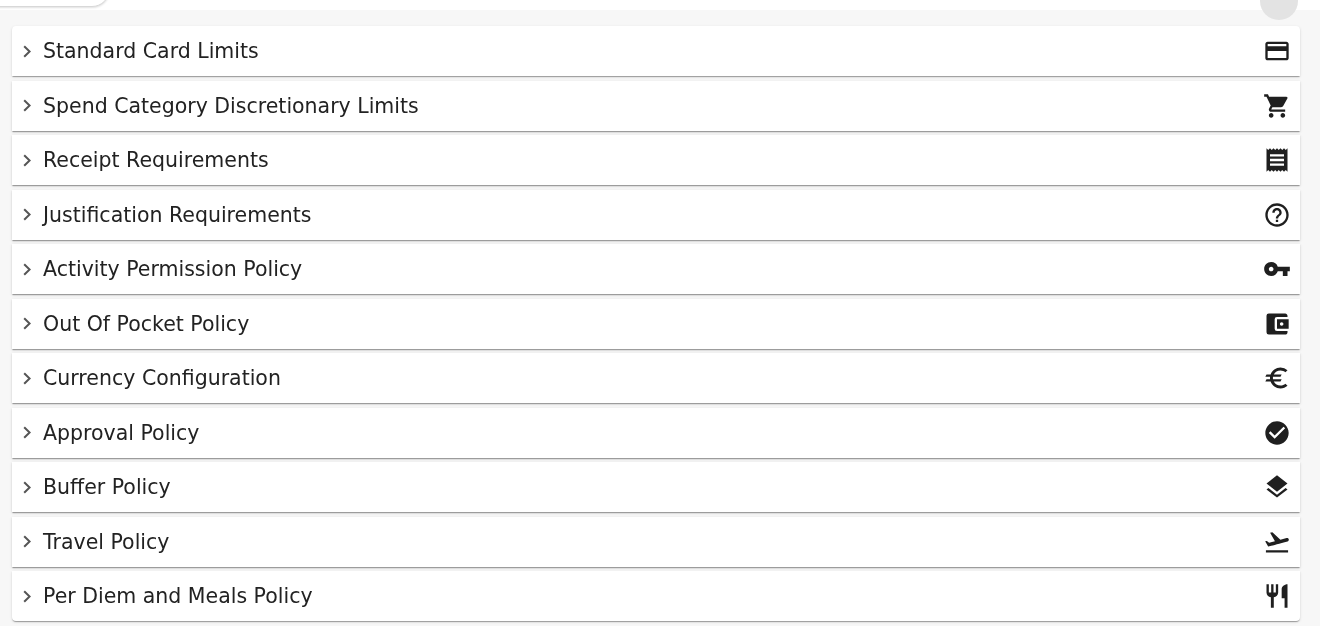 Image resolution: width=1320 pixels, height=626 pixels. What do you see at coordinates (156, 160) in the screenshot?
I see `section-title: Receipt Requirements` at bounding box center [156, 160].